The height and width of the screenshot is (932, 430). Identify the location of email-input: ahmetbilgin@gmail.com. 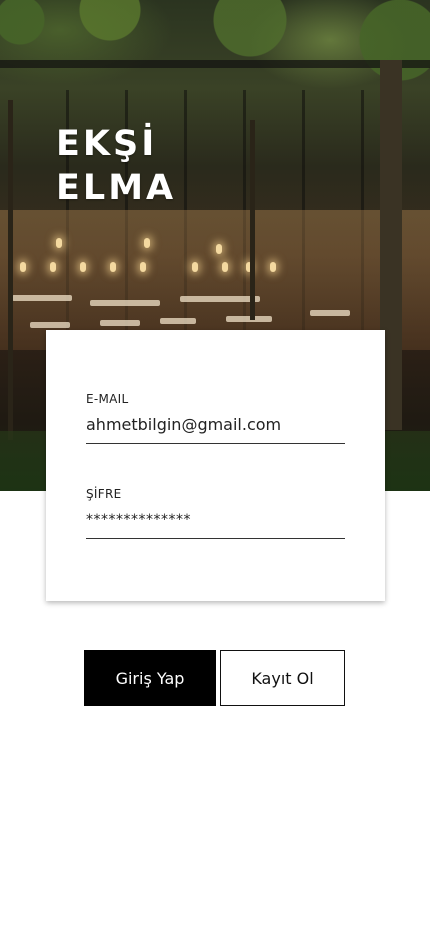
(215, 425).